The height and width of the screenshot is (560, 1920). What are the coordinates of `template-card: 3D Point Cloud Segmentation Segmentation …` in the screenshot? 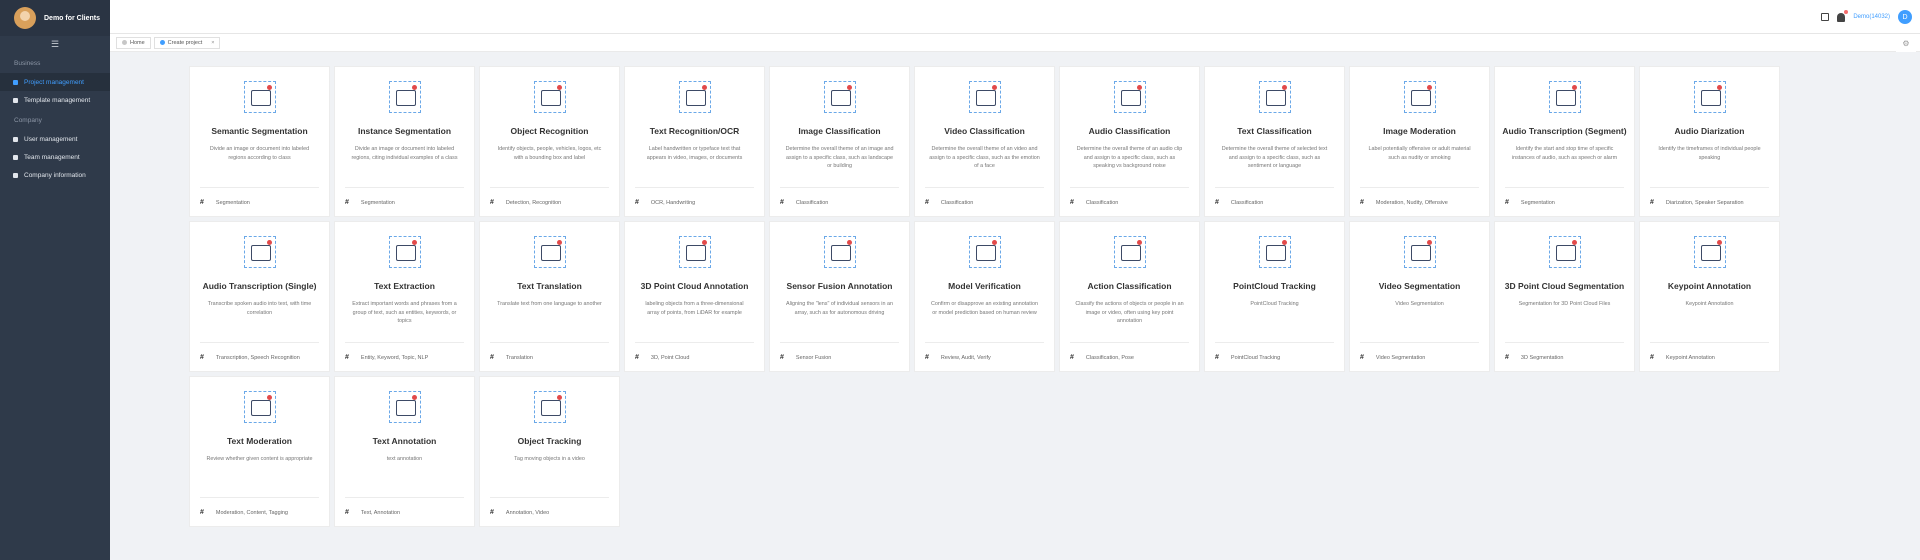 It's located at (1564, 296).